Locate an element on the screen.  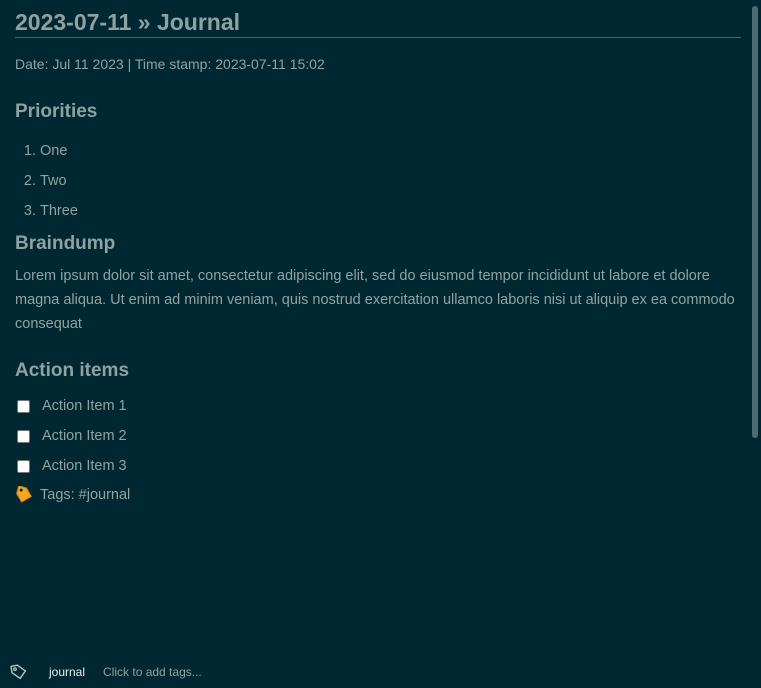
action-item: Action Item 2 is located at coordinates (378, 436).